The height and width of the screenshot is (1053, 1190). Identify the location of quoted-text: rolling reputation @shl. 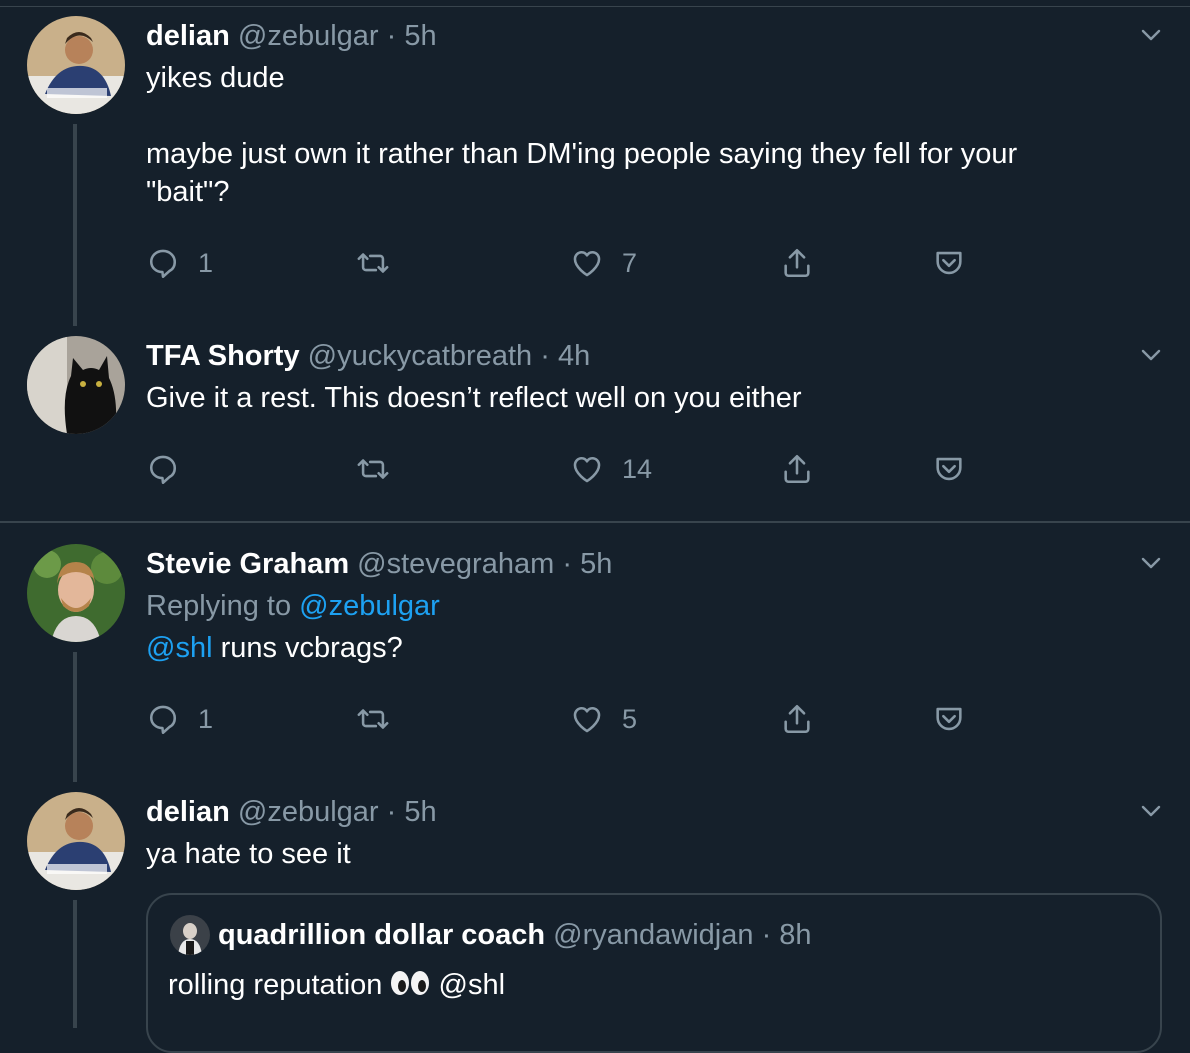
(336, 985).